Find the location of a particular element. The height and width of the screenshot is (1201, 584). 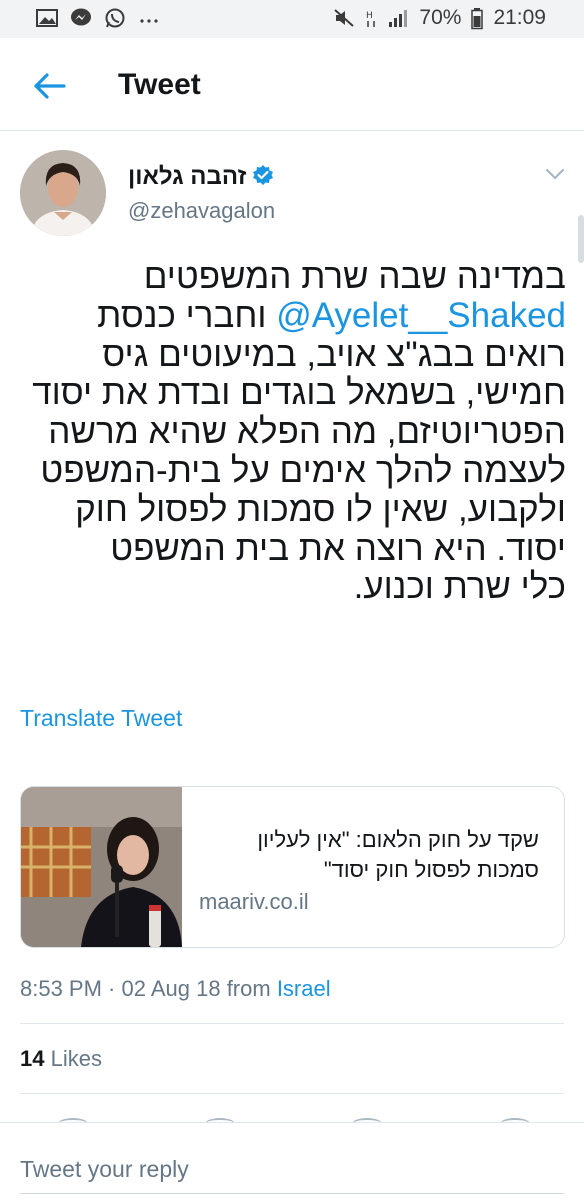

author-name: זהבה גלאון is located at coordinates (187, 177).